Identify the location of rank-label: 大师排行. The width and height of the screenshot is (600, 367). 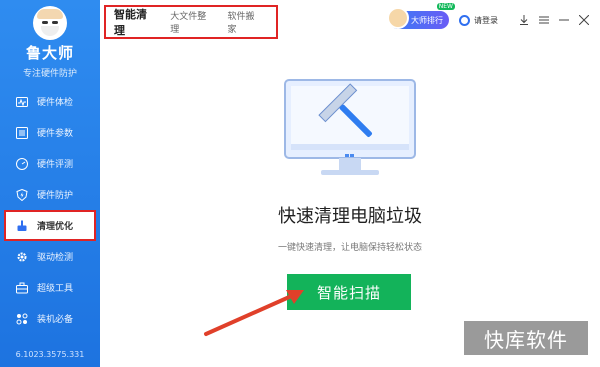
(427, 20).